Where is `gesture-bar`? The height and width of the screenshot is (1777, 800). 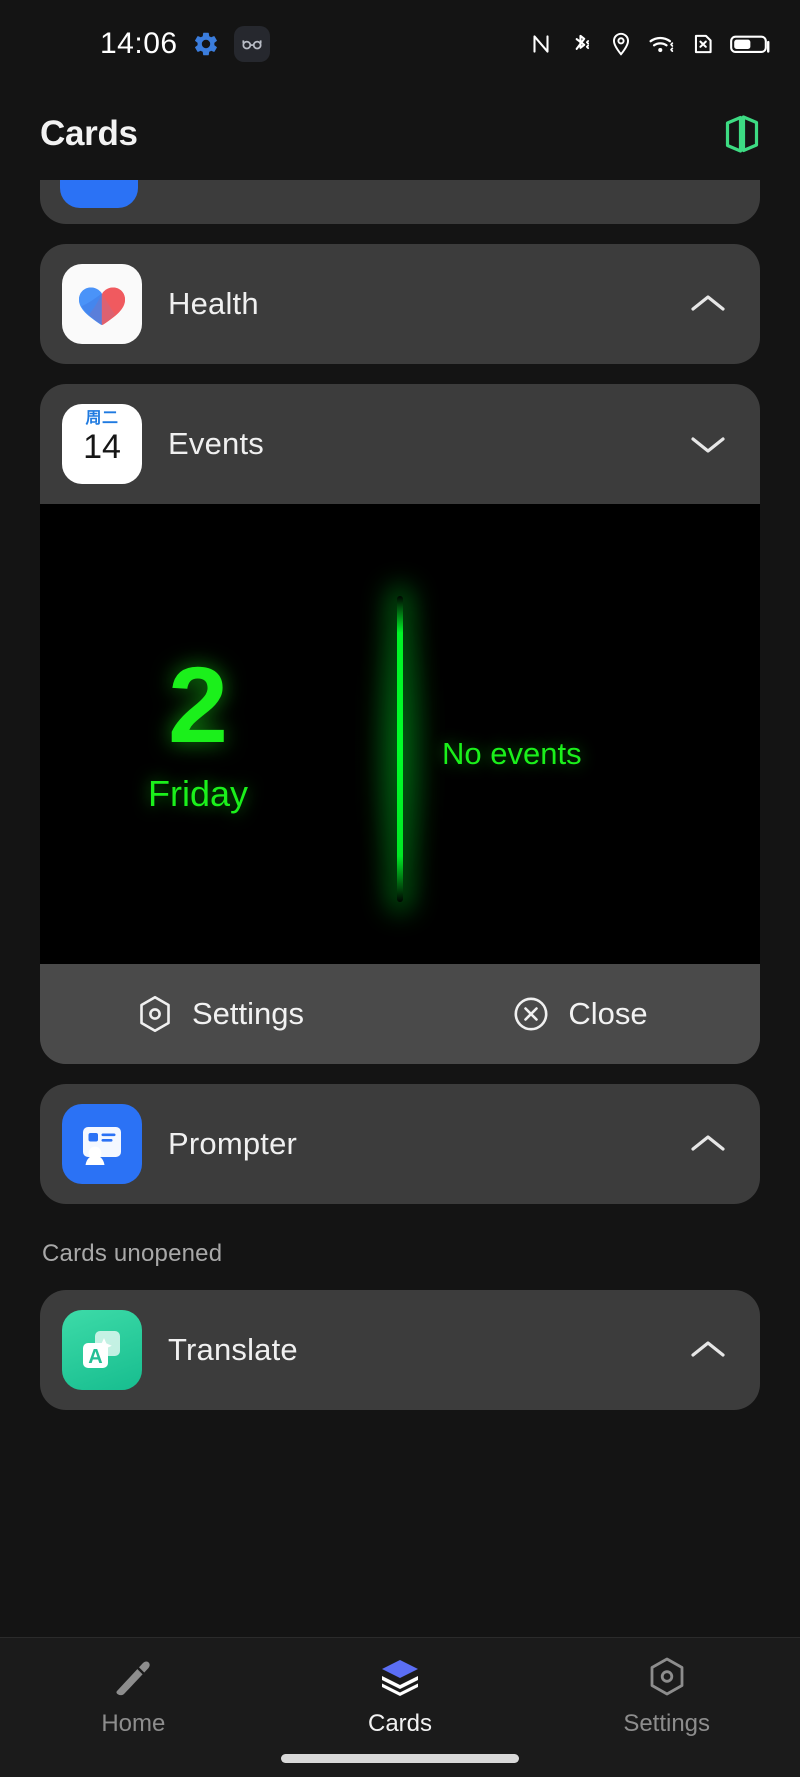 gesture-bar is located at coordinates (400, 1758).